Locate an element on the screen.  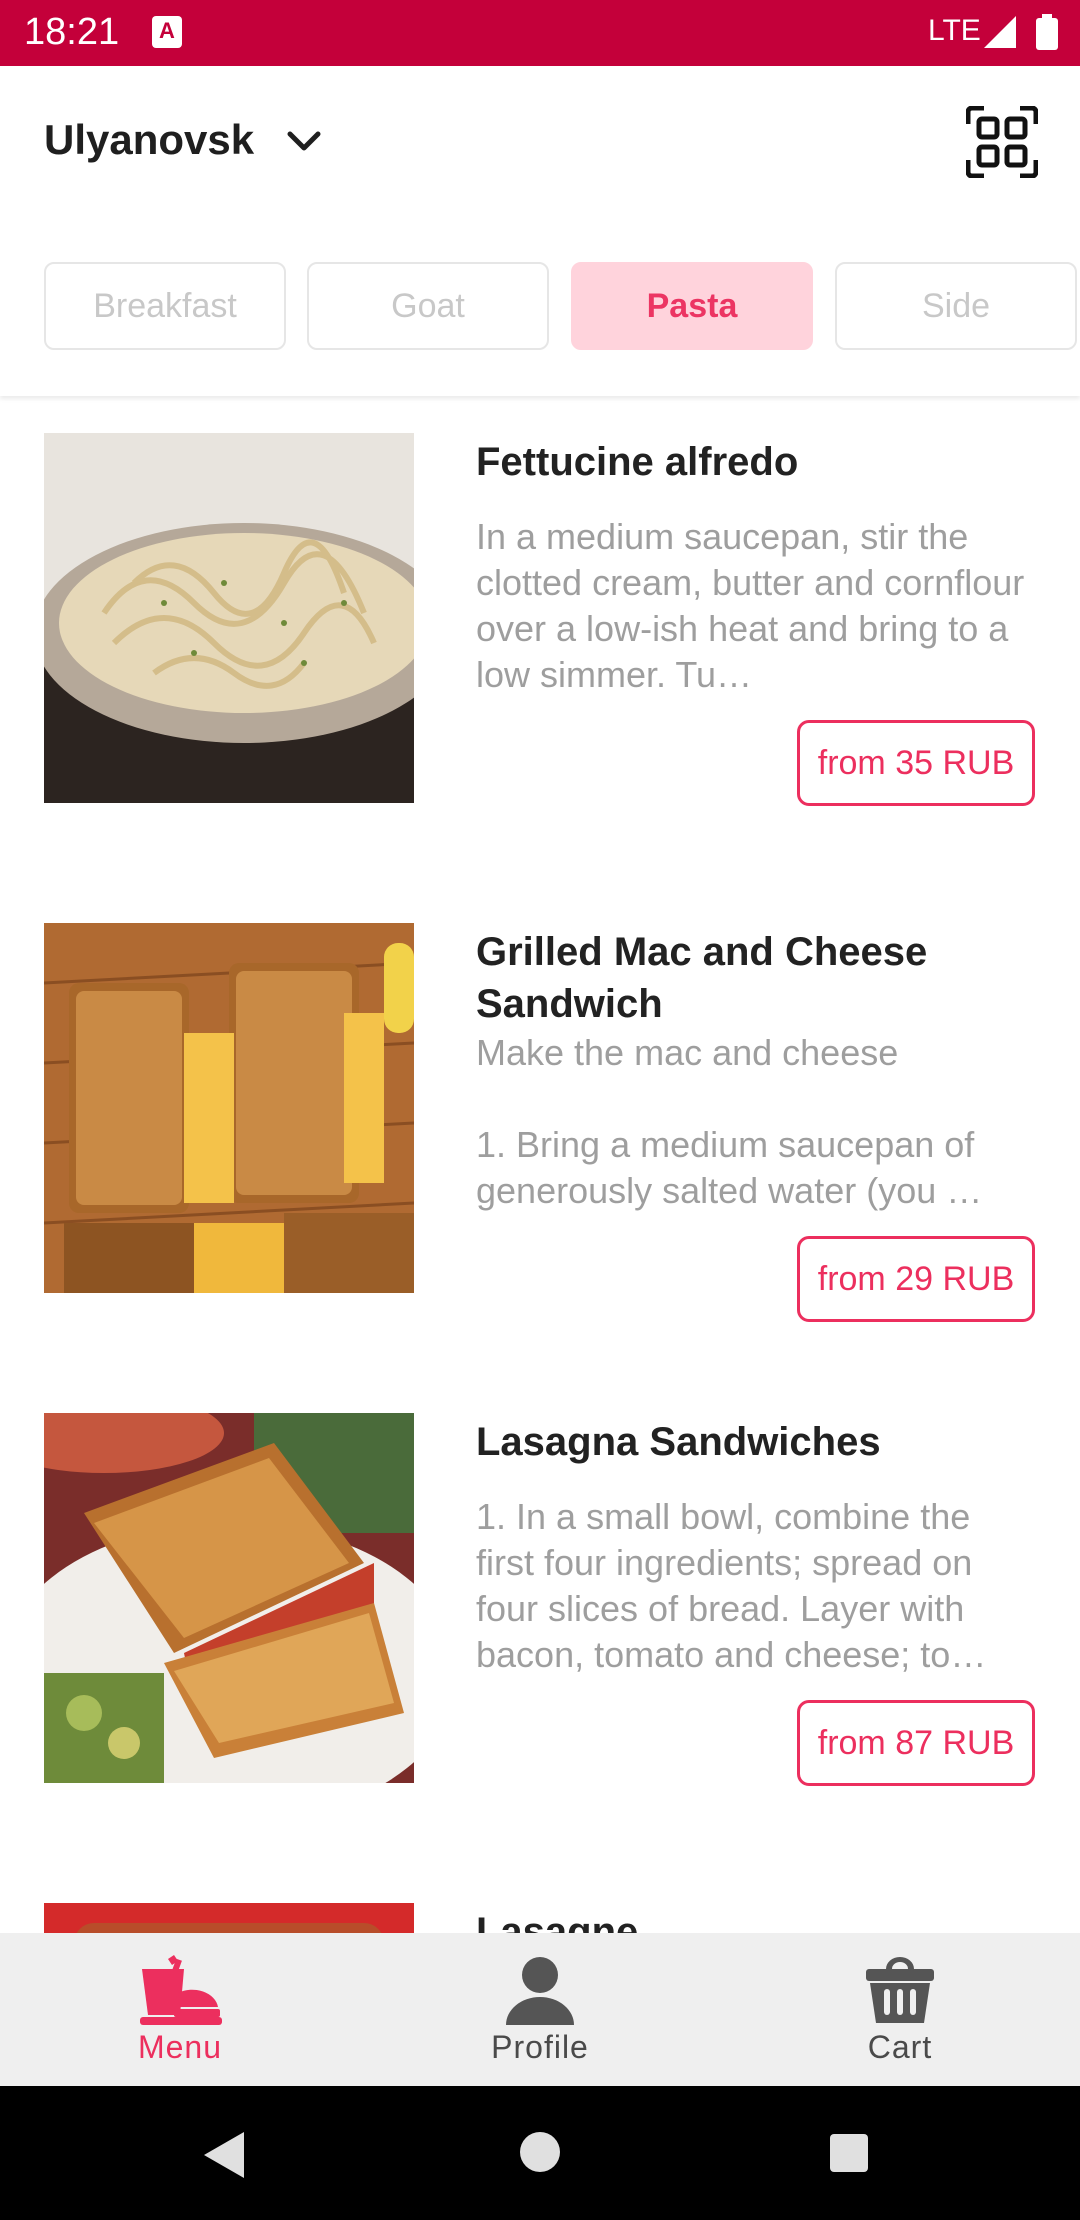
price-button: from 29 RUB is located at coordinates (916, 1279).